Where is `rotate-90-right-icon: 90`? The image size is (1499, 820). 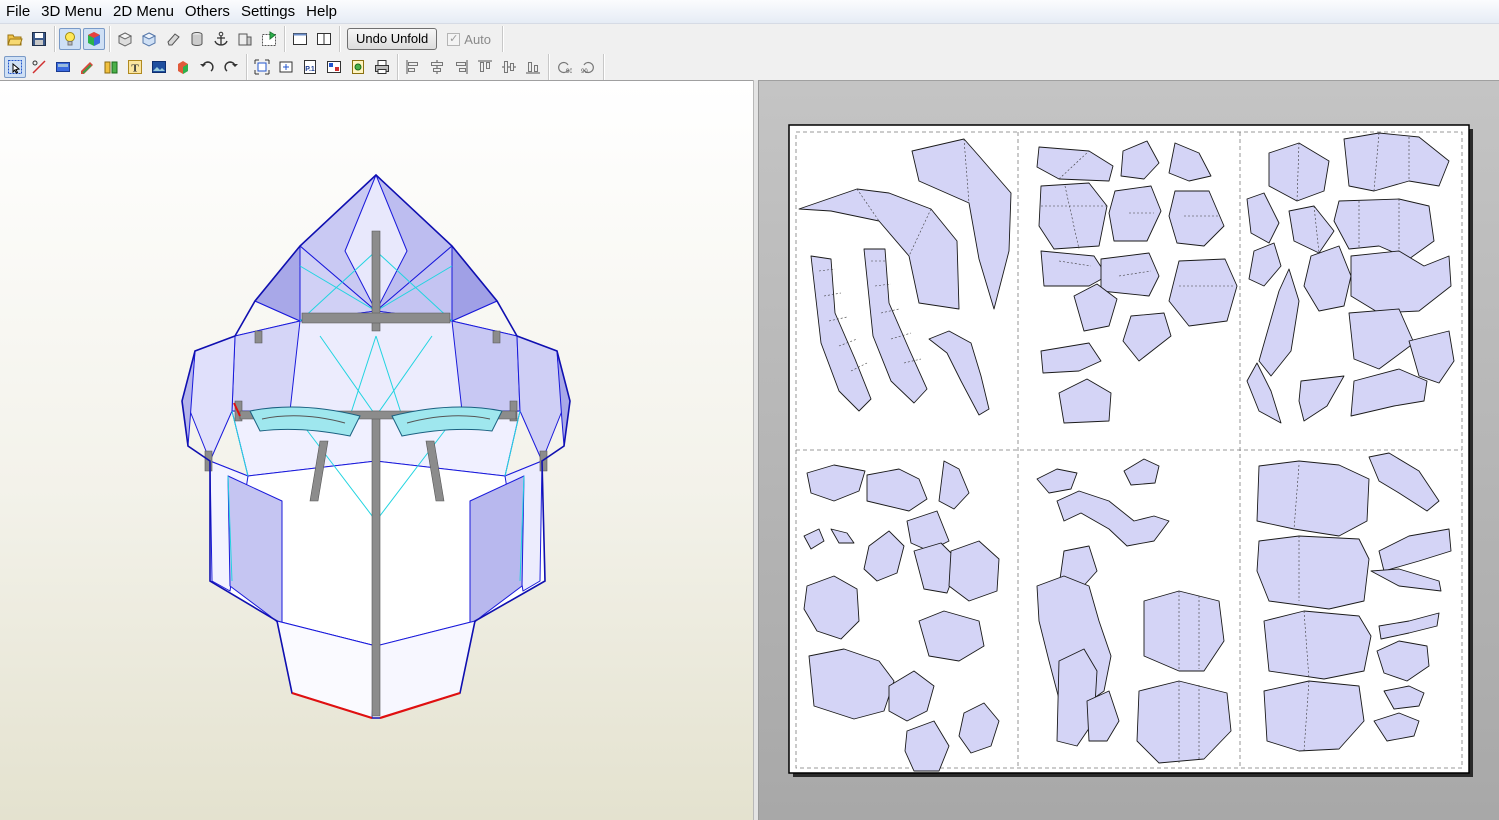 rotate-90-right-icon: 90 is located at coordinates (588, 67).